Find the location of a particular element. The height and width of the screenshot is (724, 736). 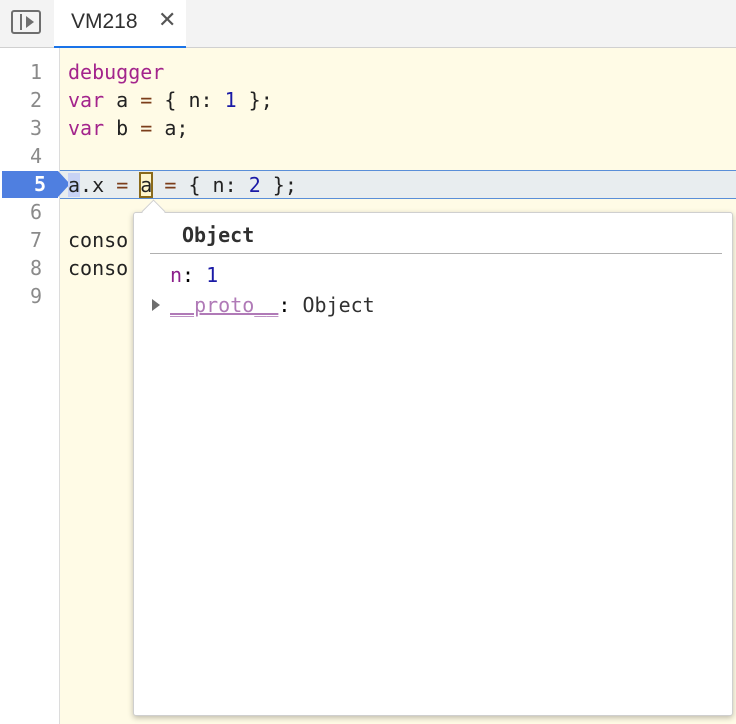

popover-title: Object is located at coordinates (218, 235).